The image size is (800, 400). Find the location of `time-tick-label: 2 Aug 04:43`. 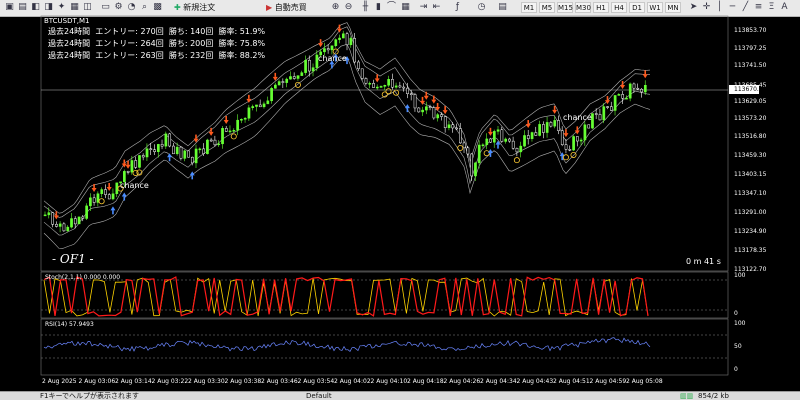

time-tick-label: 2 Aug 04:43 is located at coordinates (535, 381).